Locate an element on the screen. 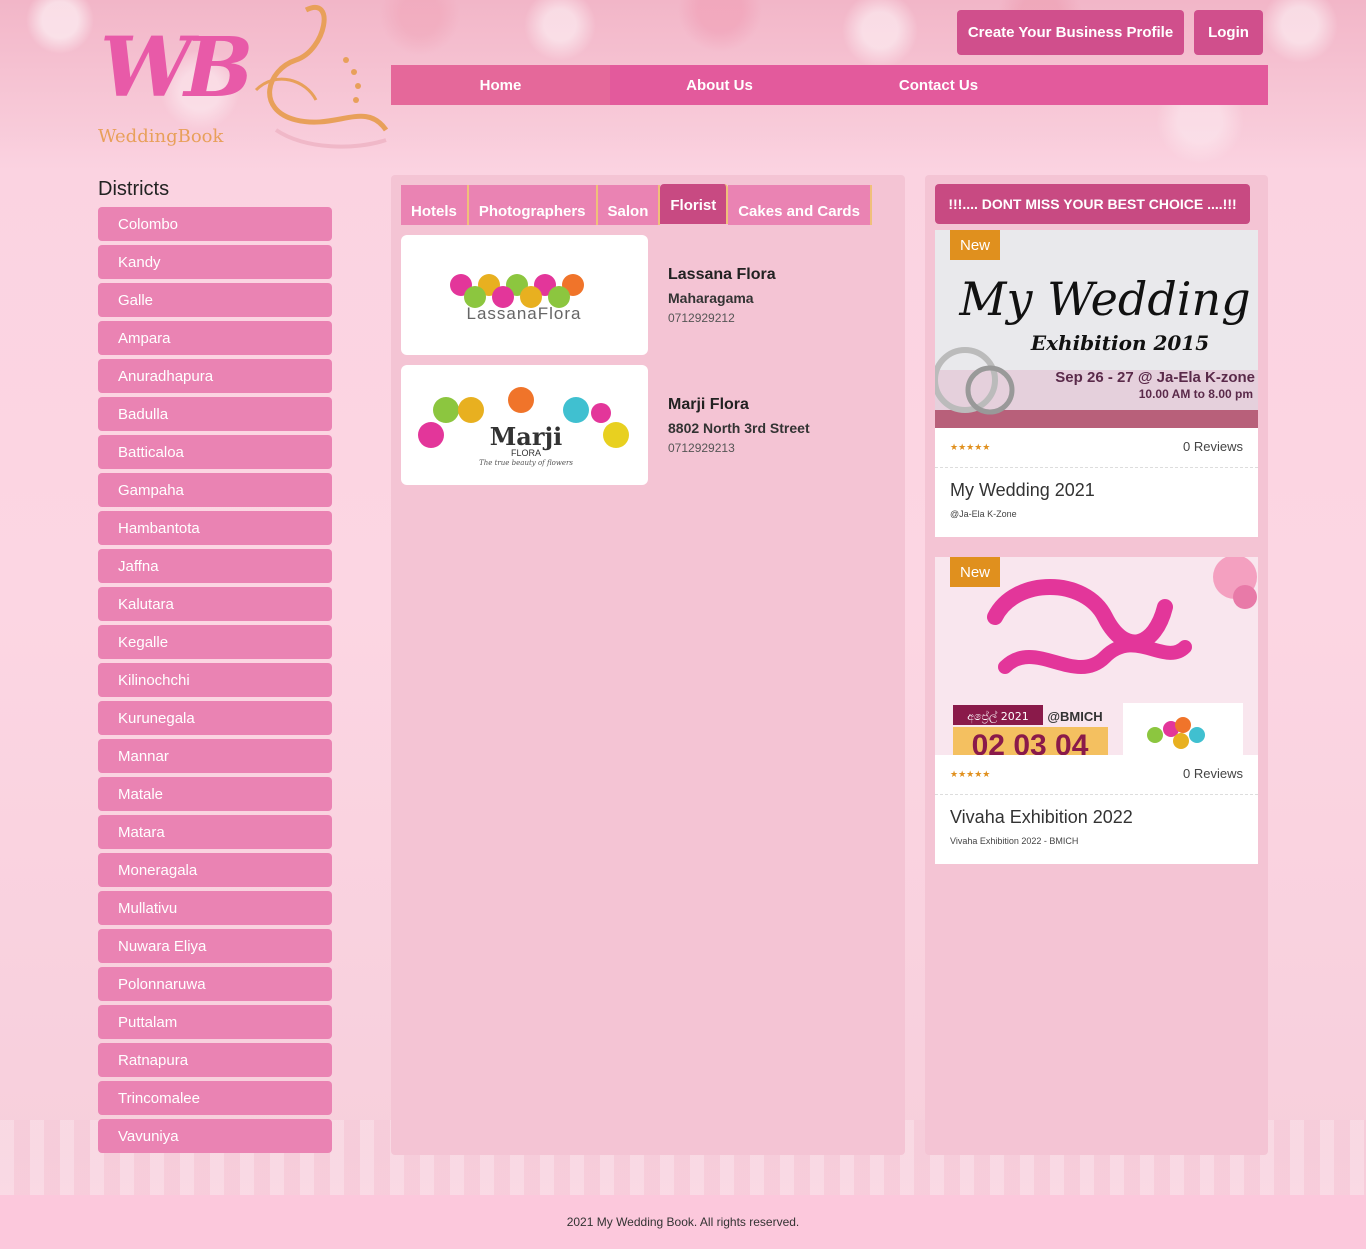 The image size is (1366, 1249). district-item-gampaha: Gampaha is located at coordinates (215, 490).